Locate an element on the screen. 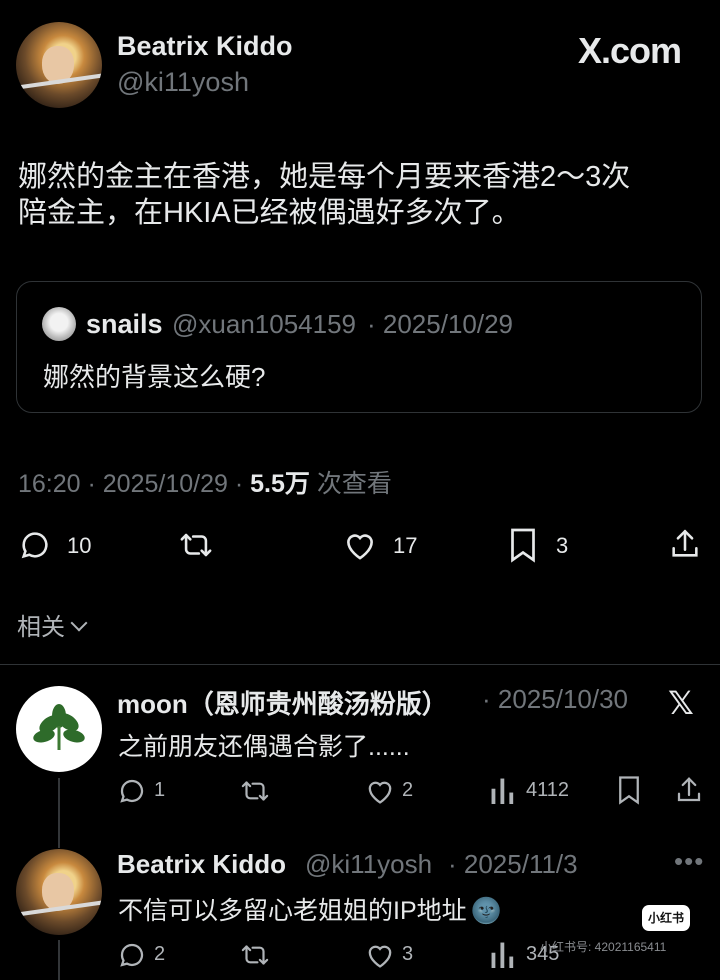 This screenshot has width=720, height=980. post-text-line-2: 陪金主，在HKIA已经被偶遇好多次了。 is located at coordinates (269, 213).